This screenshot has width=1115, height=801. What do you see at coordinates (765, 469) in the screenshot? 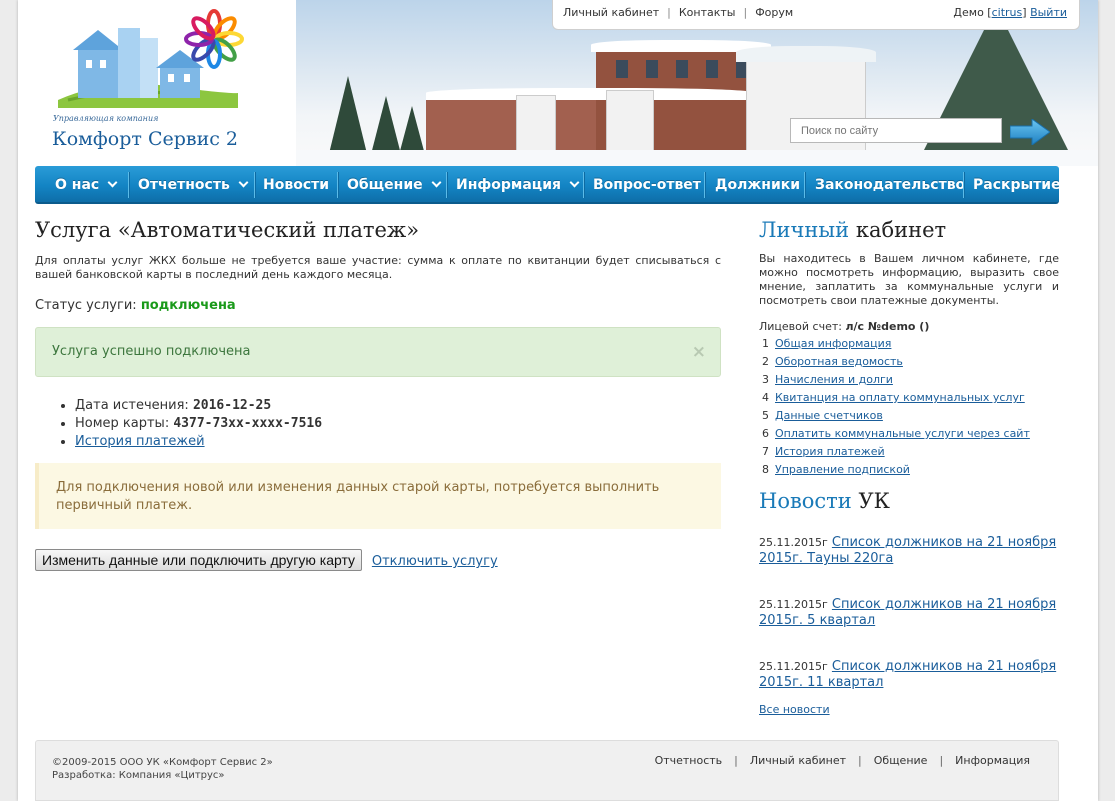
I see `menu-number: 8` at bounding box center [765, 469].